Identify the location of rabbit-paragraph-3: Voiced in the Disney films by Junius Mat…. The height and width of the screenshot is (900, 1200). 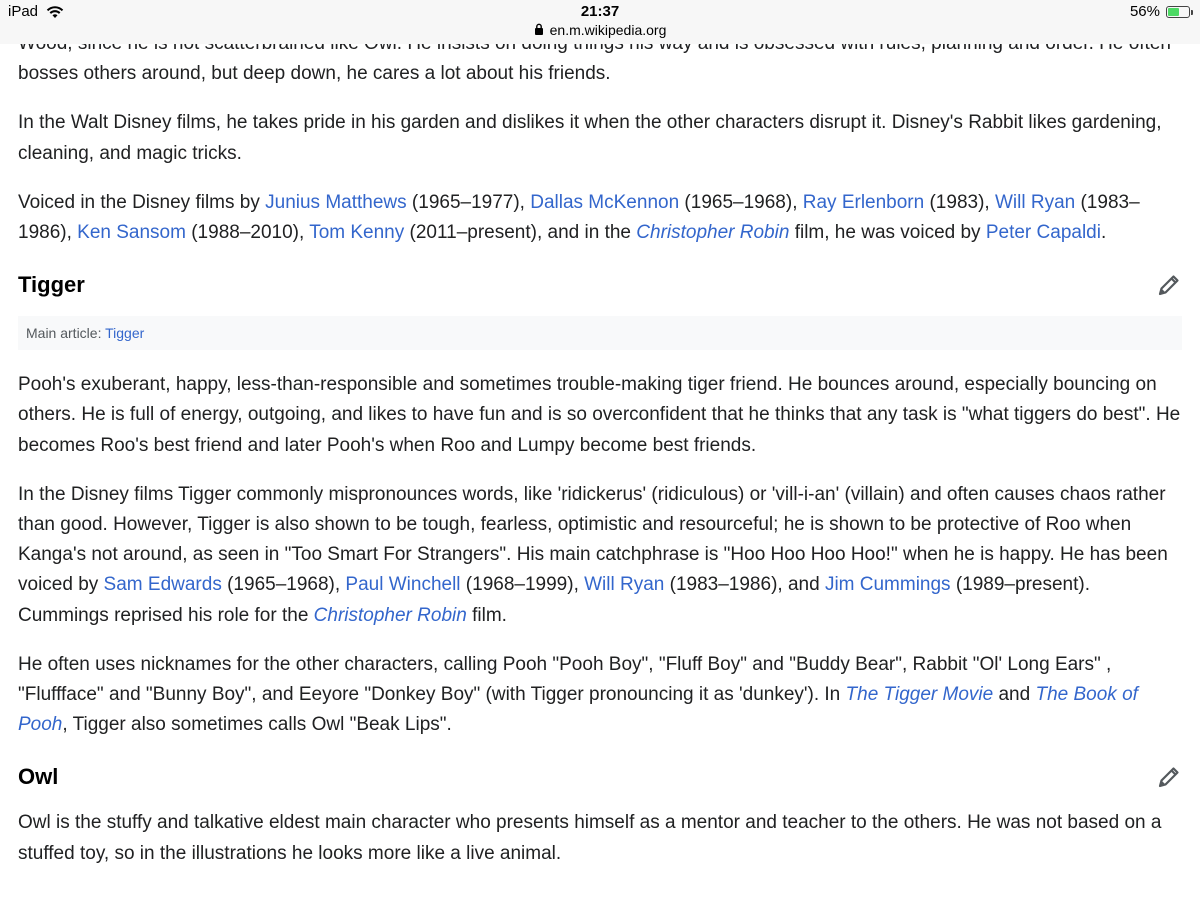
(600, 218).